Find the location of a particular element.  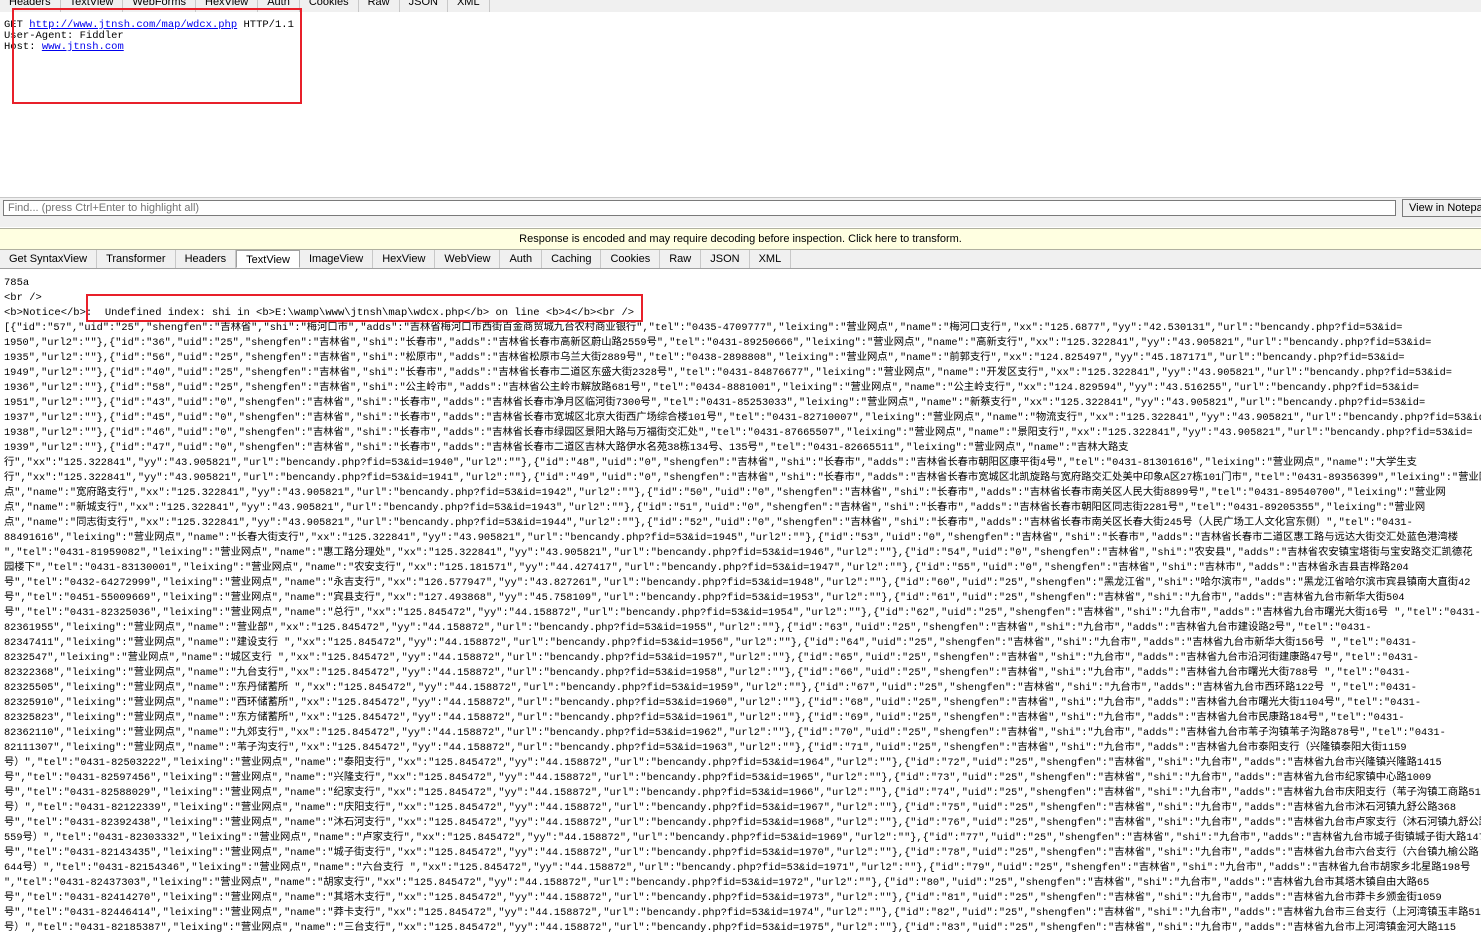

request-tab-webforms: WebForms is located at coordinates (159, 6).